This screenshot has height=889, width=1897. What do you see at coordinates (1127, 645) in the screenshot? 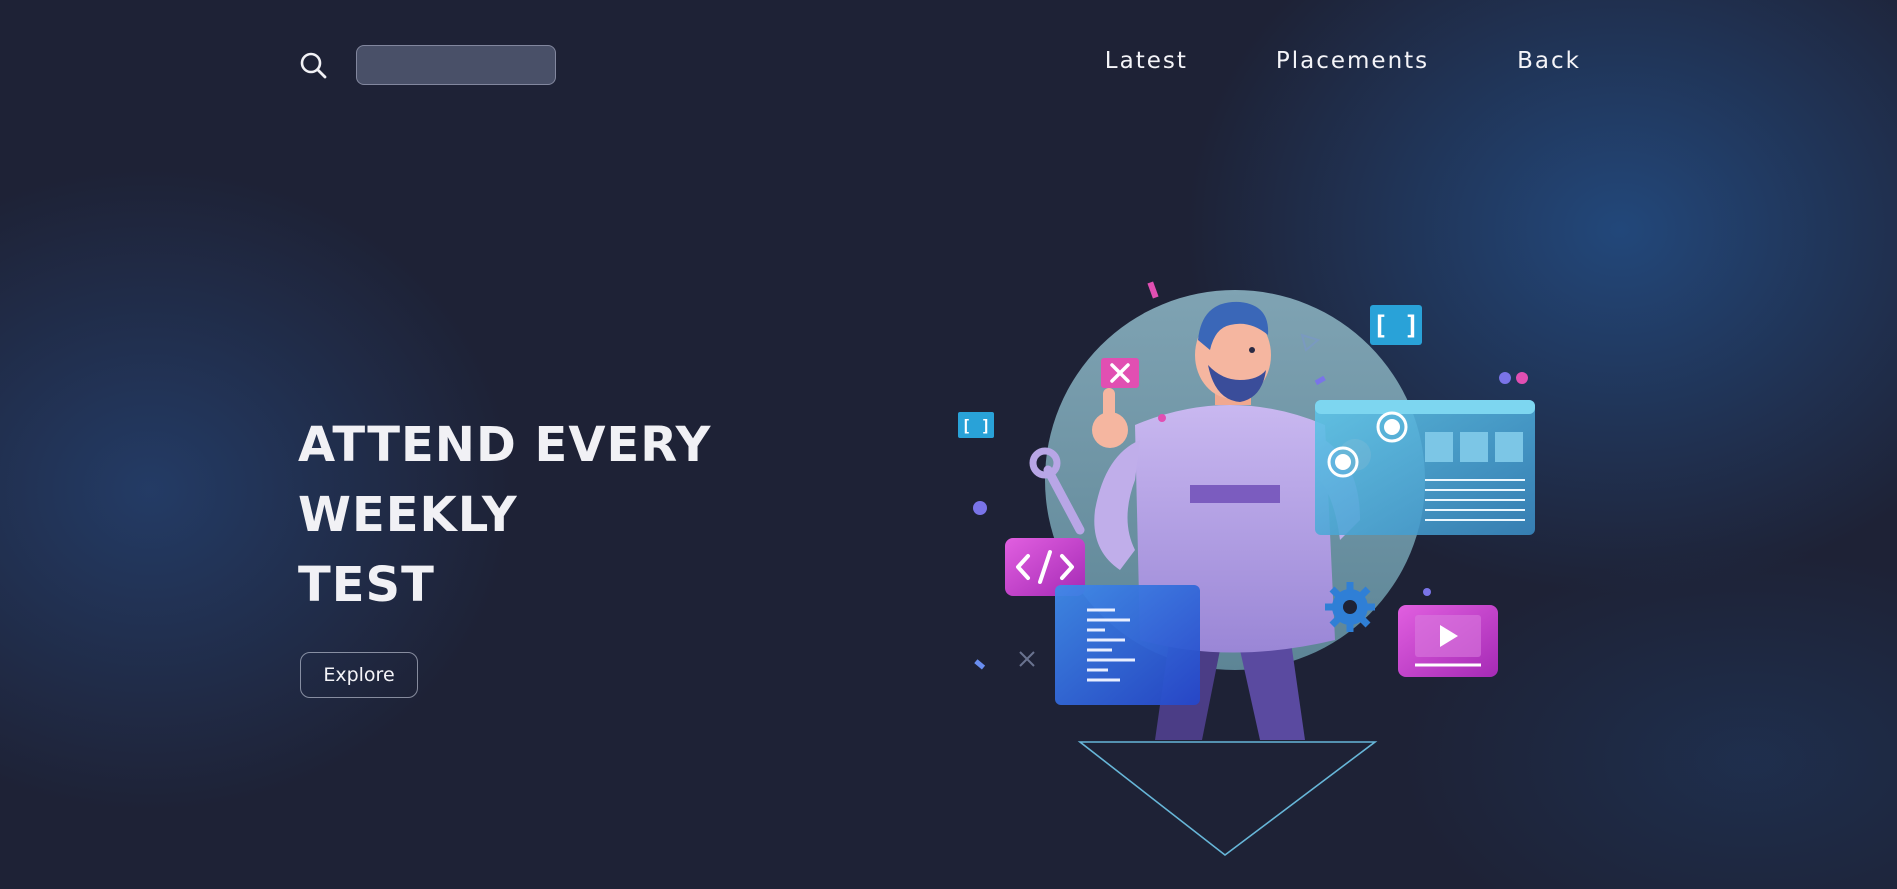
I see `document-icon` at bounding box center [1127, 645].